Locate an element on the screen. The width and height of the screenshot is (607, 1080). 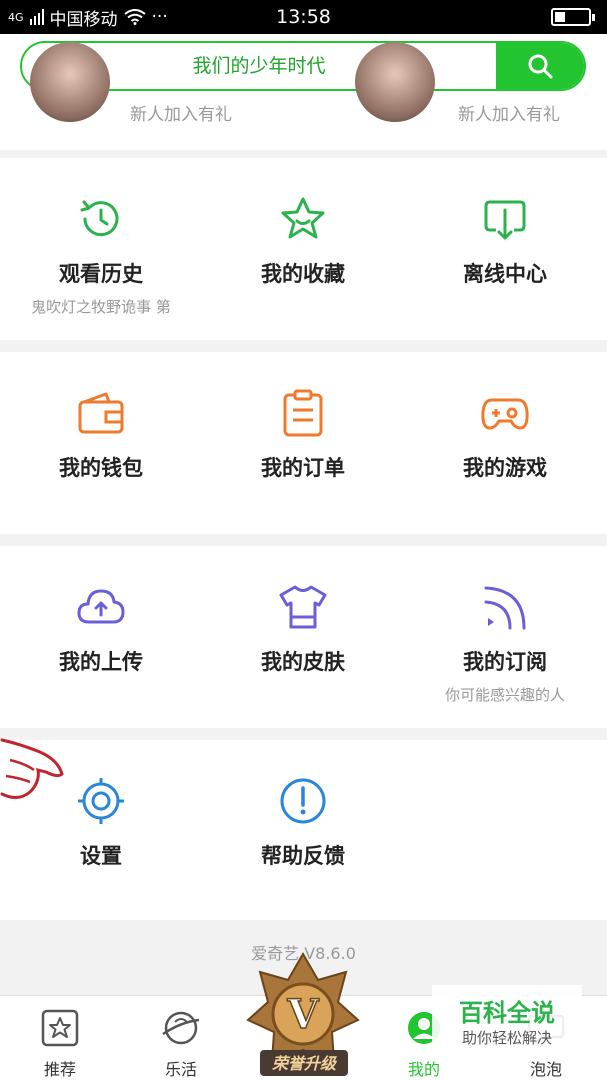
menu-watch-history: 观看历史 鬼吹灯之牧野诡事 第 is located at coordinates (101, 249).